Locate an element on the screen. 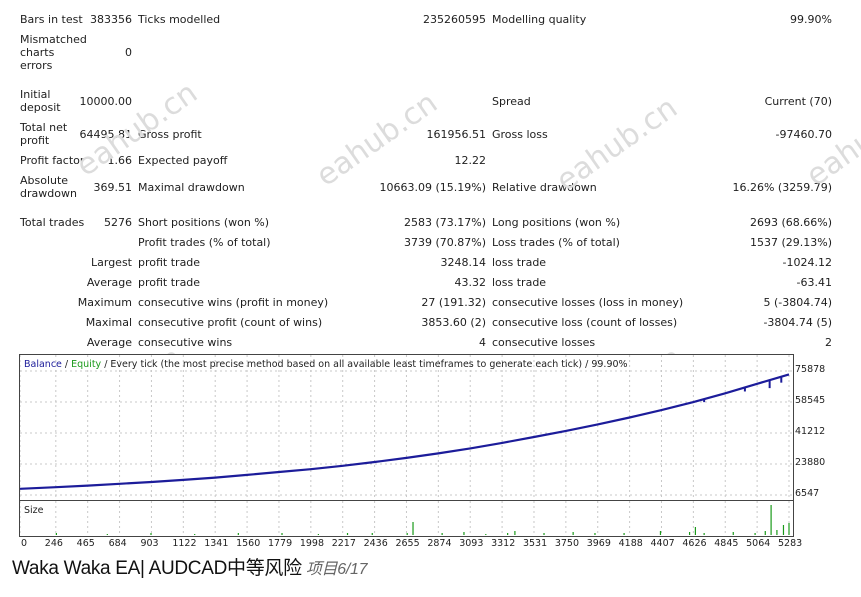 This screenshot has width=861, height=597. total-net-profit-value: 64495.81 is located at coordinates (106, 134).